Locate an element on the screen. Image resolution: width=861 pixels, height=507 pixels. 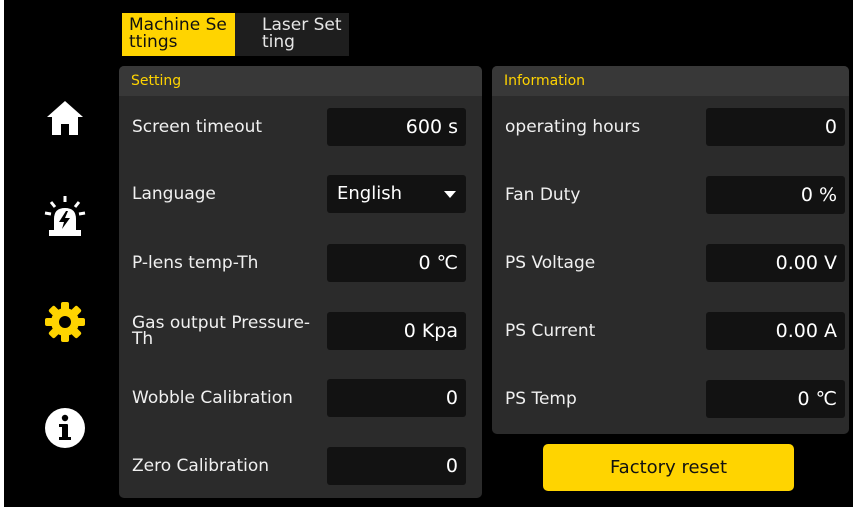
factory-reset-button: Factory reset is located at coordinates (668, 467).